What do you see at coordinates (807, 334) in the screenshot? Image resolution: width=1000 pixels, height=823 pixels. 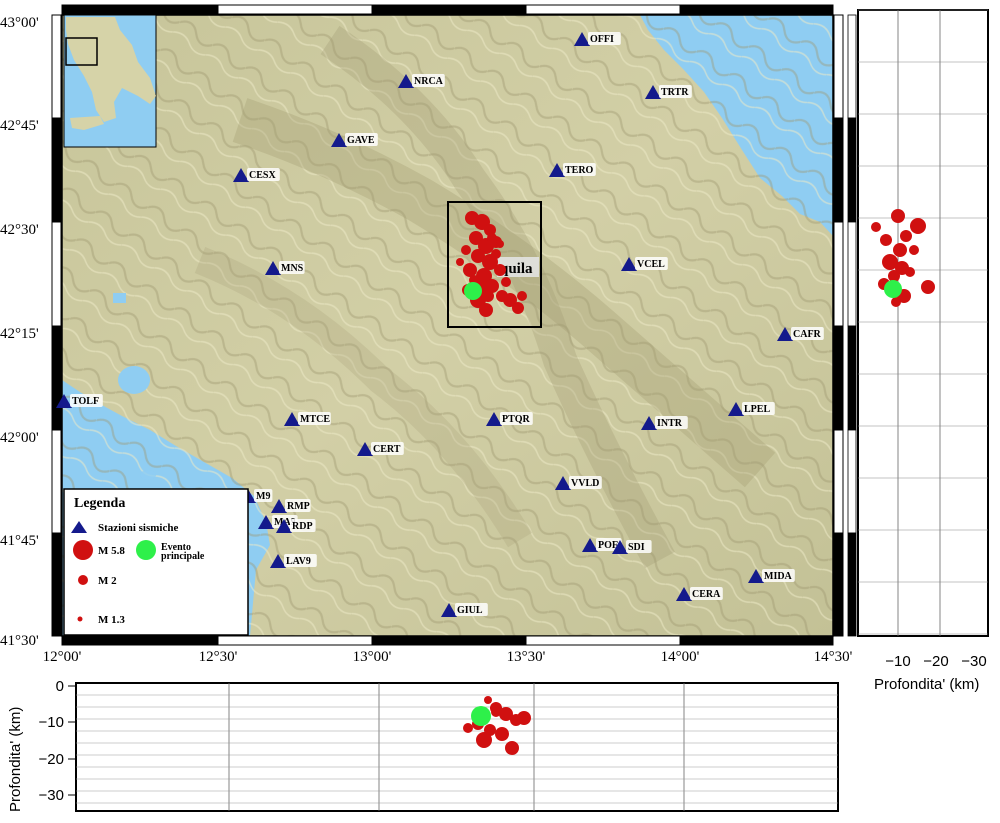 I see `station-code: CAFR` at bounding box center [807, 334].